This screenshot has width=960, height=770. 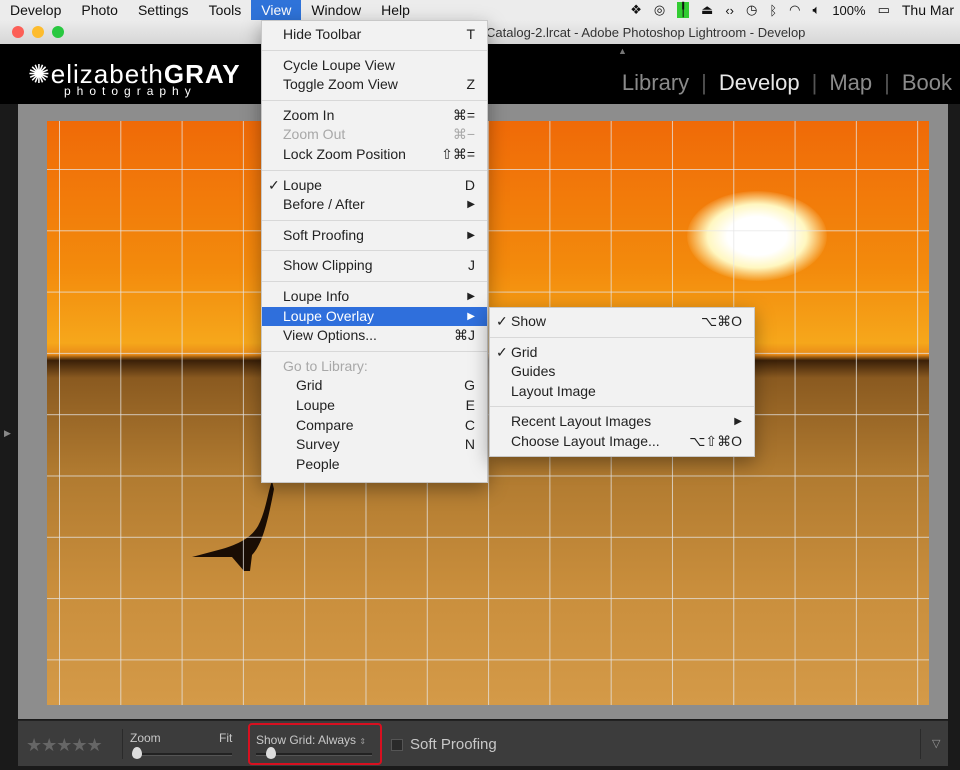 What do you see at coordinates (848, 10) in the screenshot?
I see `battery-percent: 100%` at bounding box center [848, 10].